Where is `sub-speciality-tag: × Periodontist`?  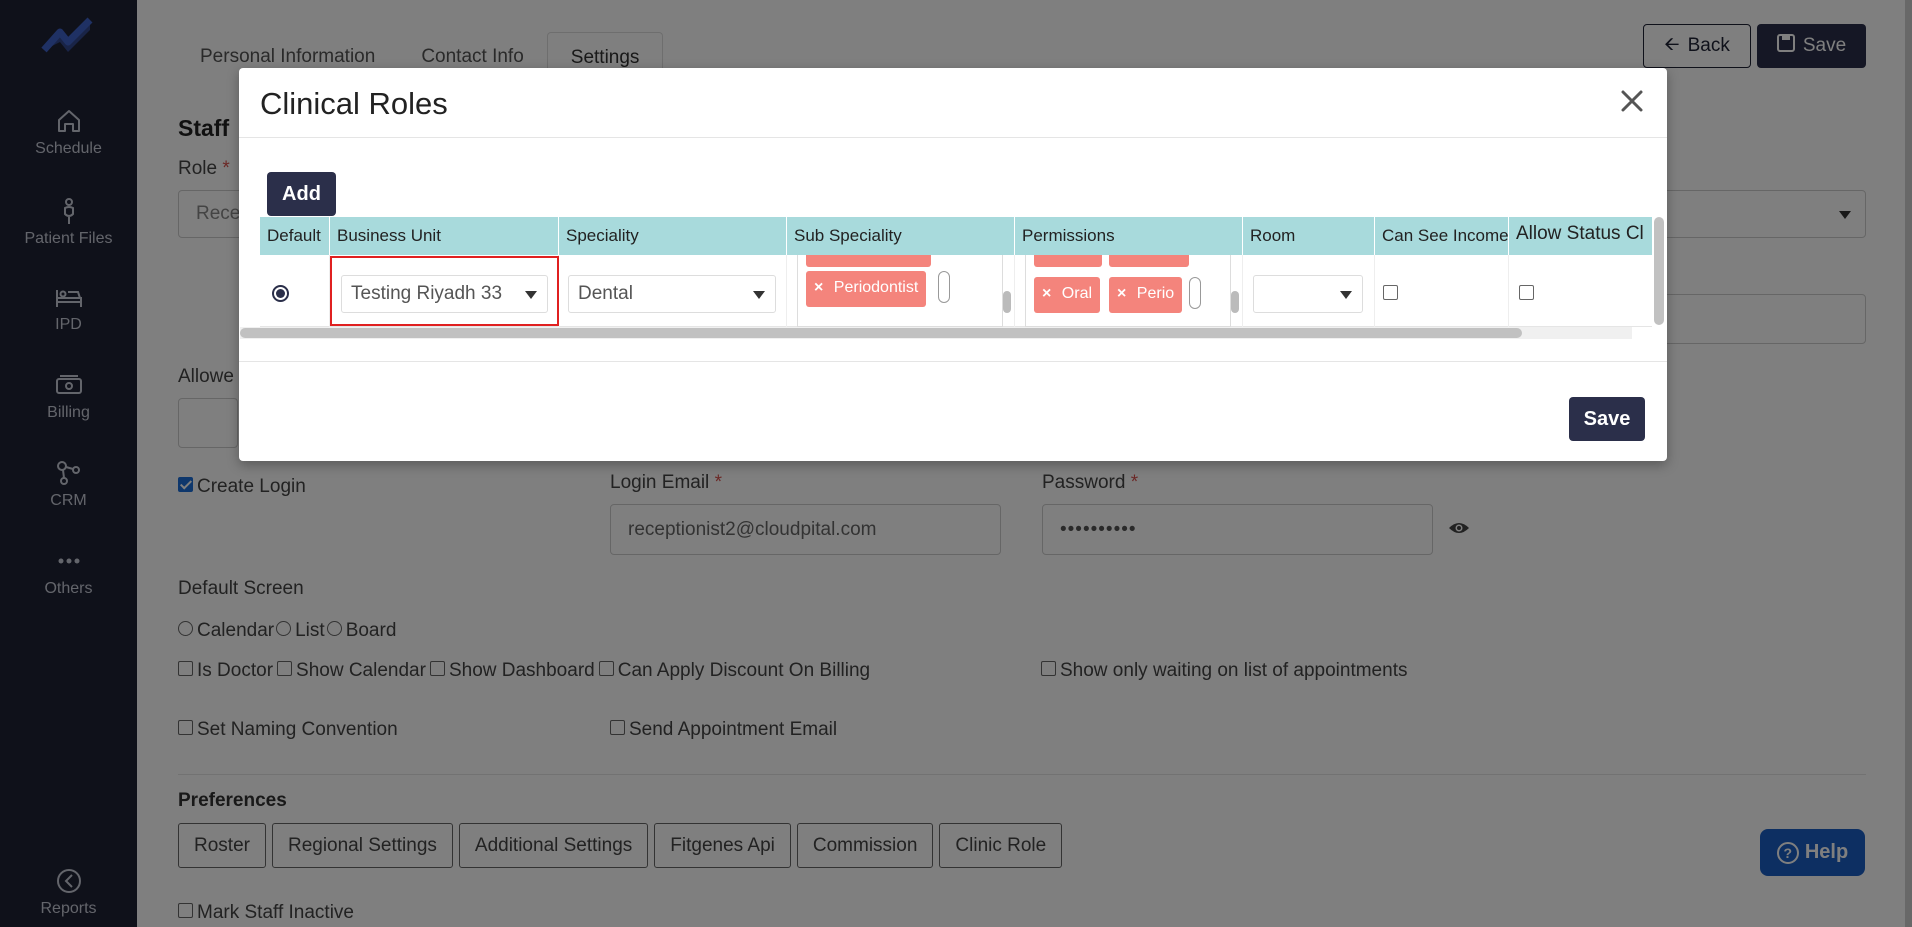
sub-speciality-tag: × Periodontist is located at coordinates (866, 289).